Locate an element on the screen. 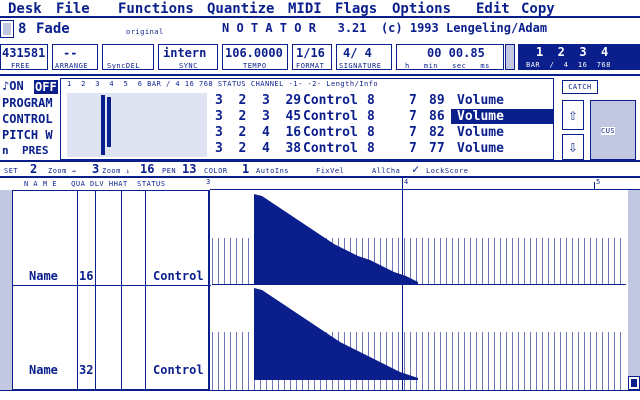 This screenshot has width=640, height=400. event-type-buttons: ♪ON OFF PROGRAM CONTROL PITCH W n PRES is located at coordinates (30, 119).